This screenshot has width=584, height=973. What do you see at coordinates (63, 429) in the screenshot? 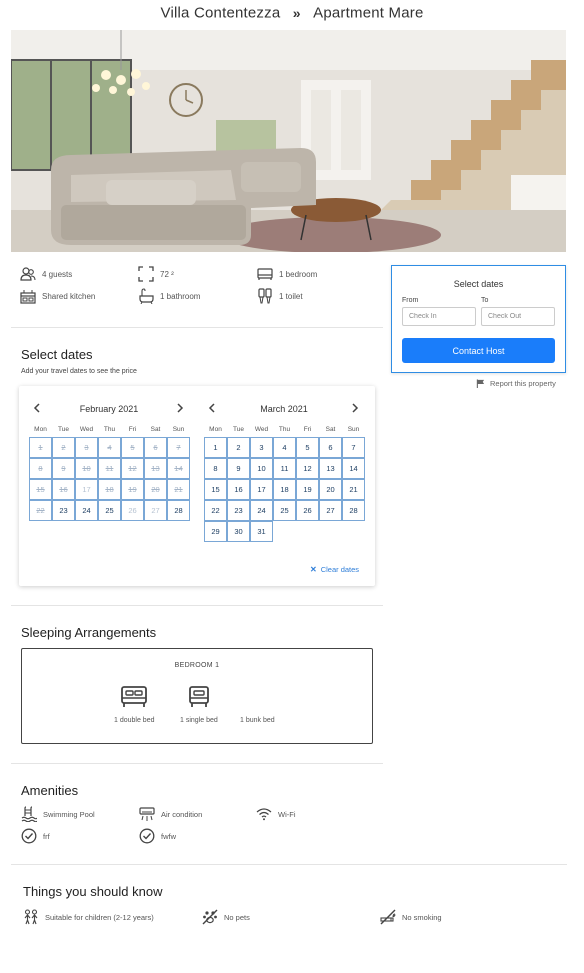
I see `weekday-label: Tue` at bounding box center [63, 429].